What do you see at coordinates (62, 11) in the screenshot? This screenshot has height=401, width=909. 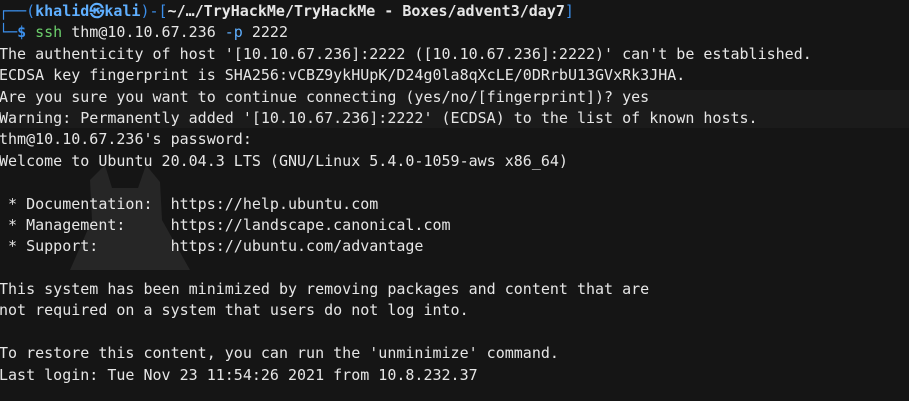 I see `prompt-user: khalid` at bounding box center [62, 11].